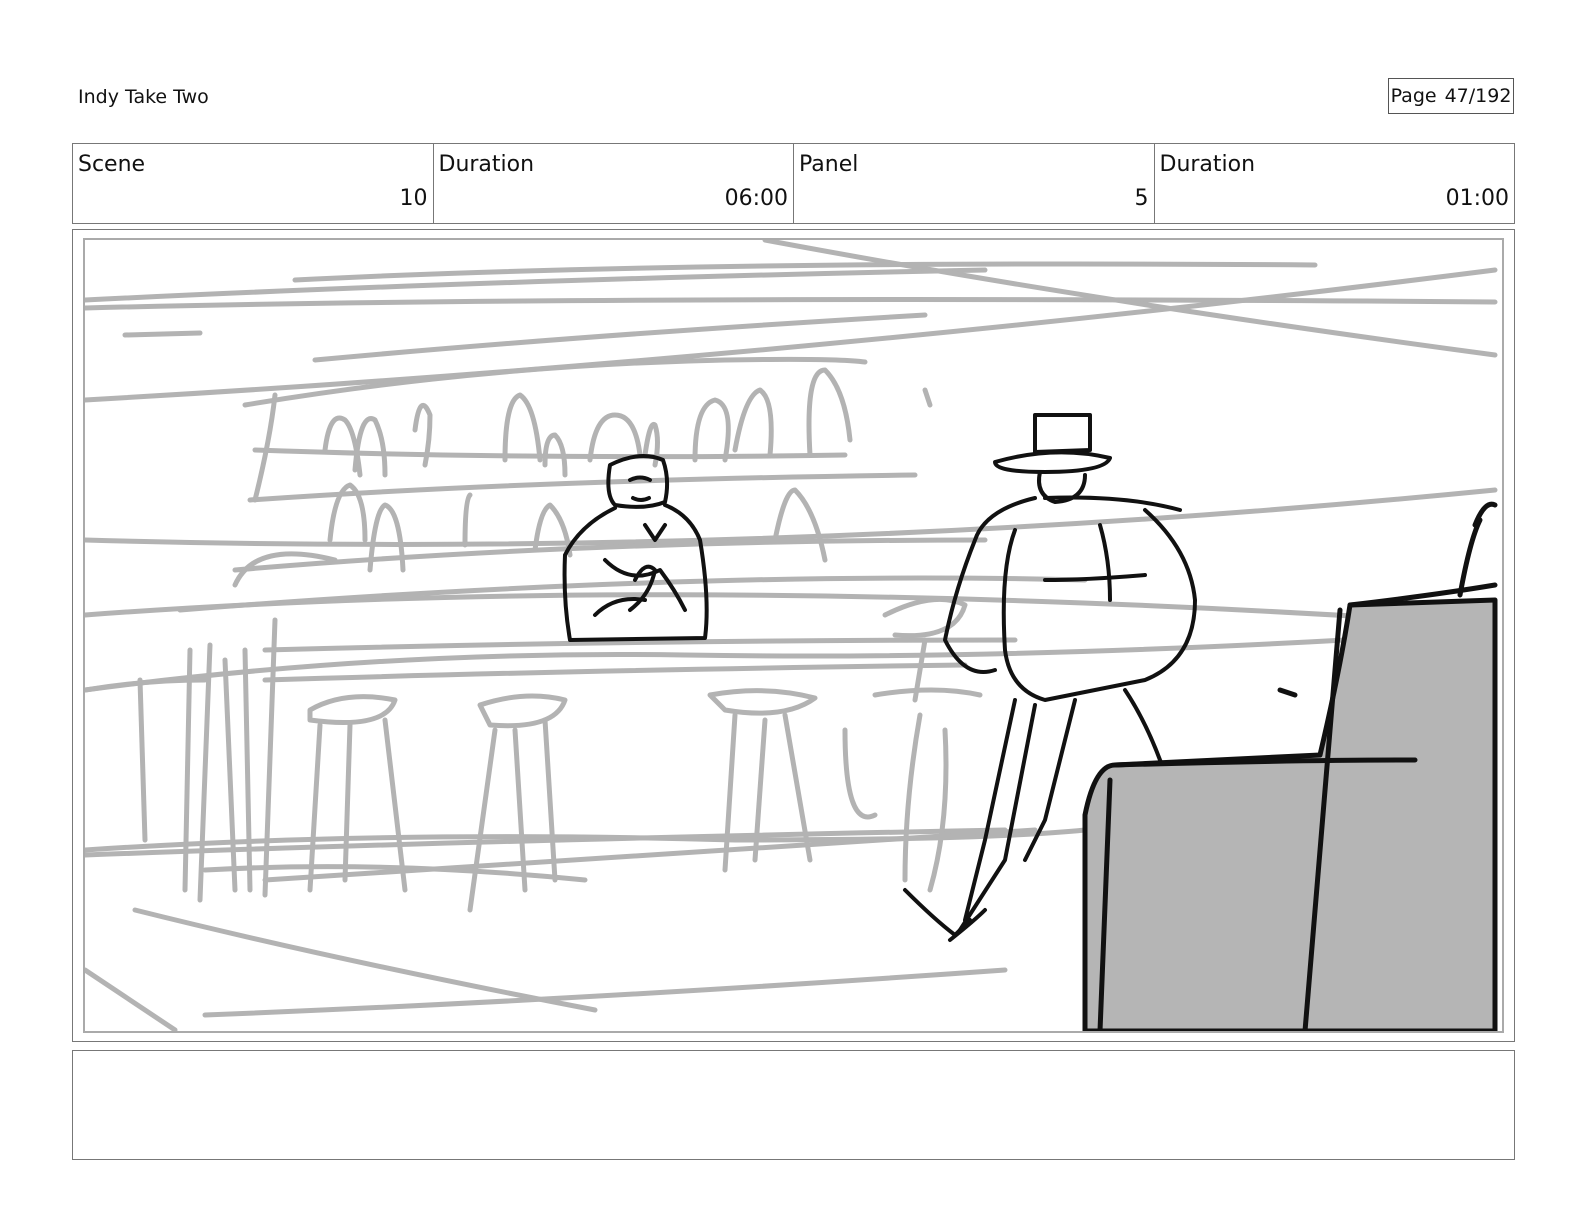 Image resolution: width=1584 pixels, height=1224 pixels. What do you see at coordinates (756, 198) in the screenshot?
I see `scene-duration-value: 06:00` at bounding box center [756, 198].